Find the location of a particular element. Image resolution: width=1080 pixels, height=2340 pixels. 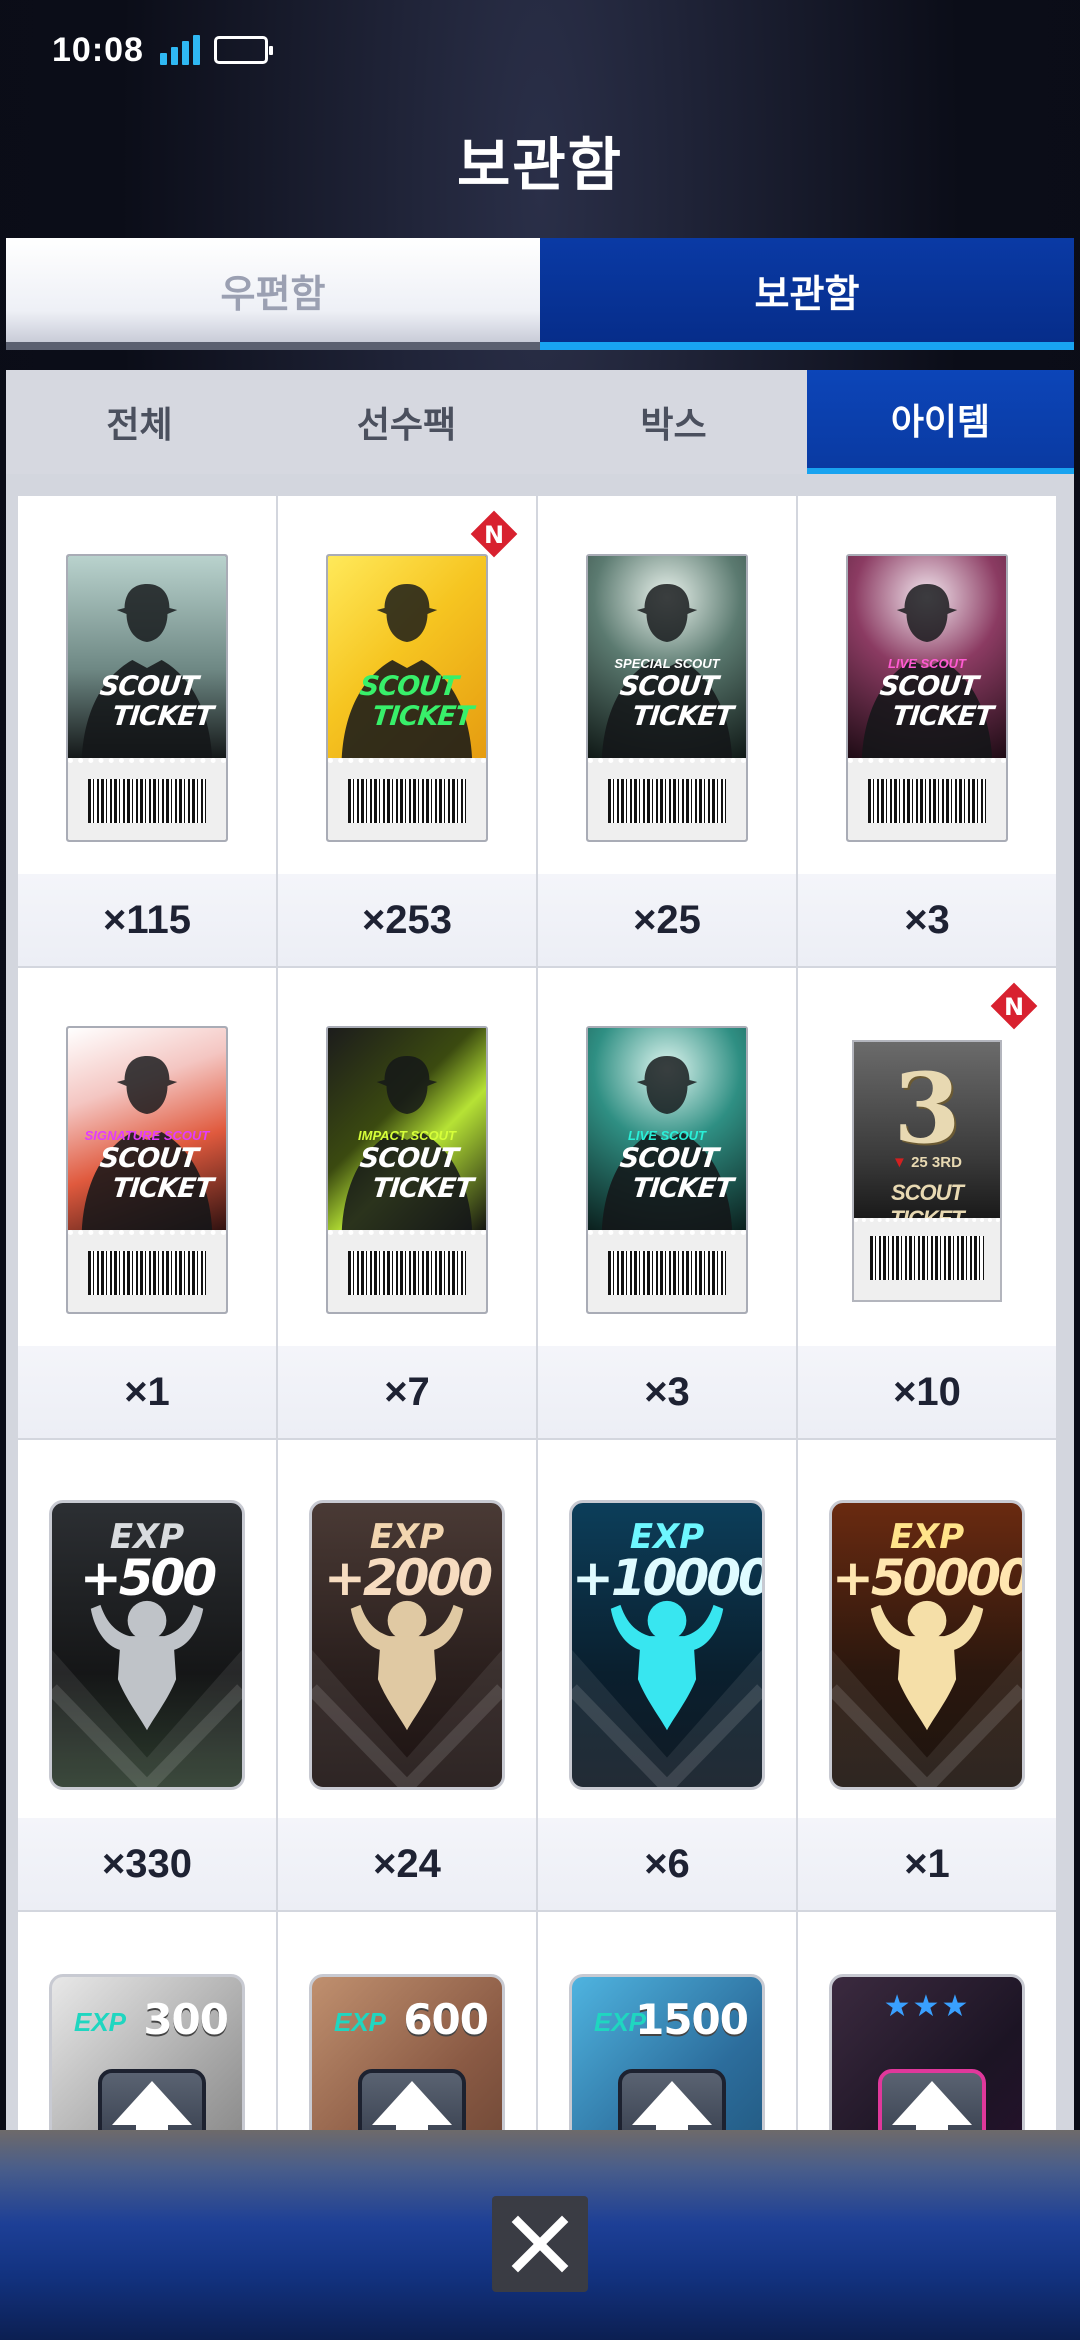

page-title: 보관함 is located at coordinates (540, 165).